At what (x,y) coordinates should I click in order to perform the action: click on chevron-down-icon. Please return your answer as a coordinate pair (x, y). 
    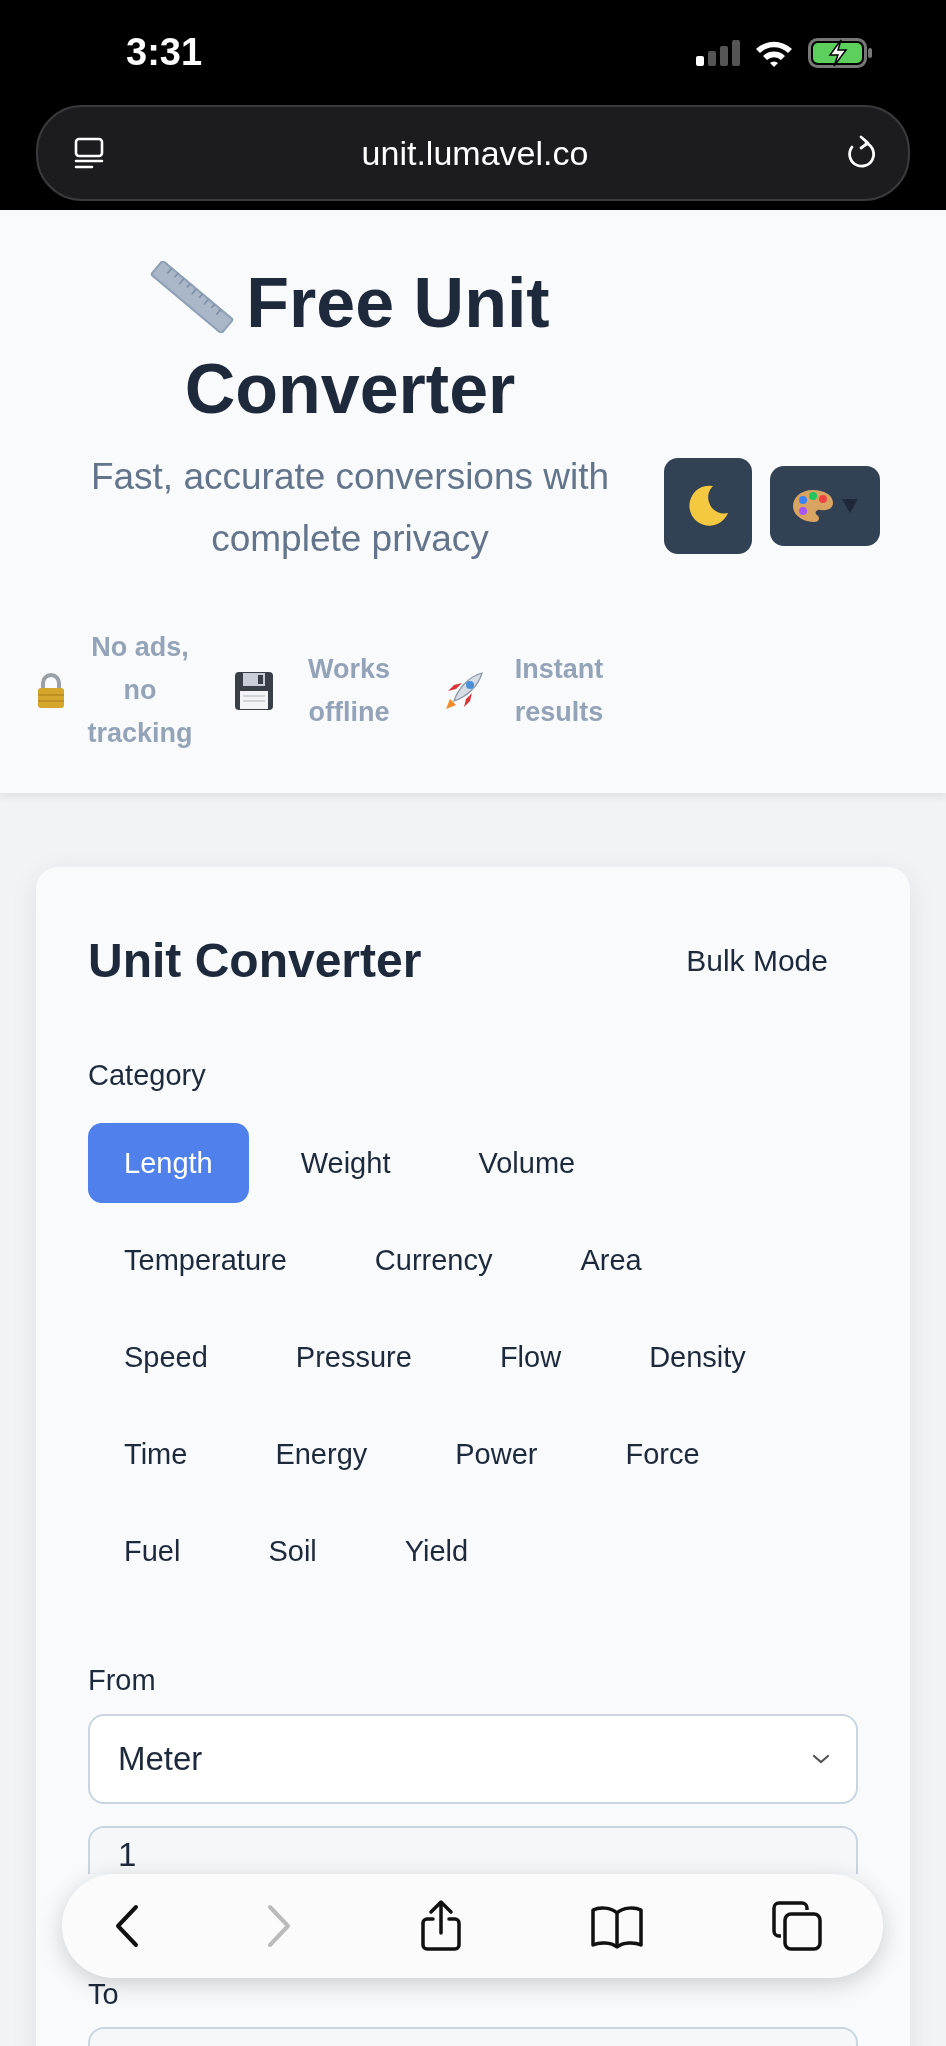
    Looking at the image, I should click on (821, 1759).